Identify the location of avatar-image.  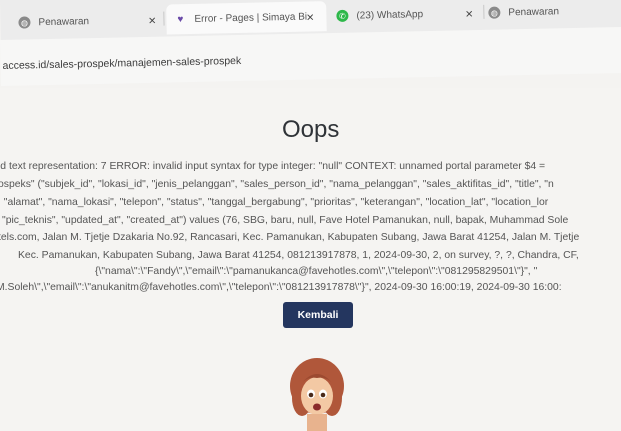
(317, 394).